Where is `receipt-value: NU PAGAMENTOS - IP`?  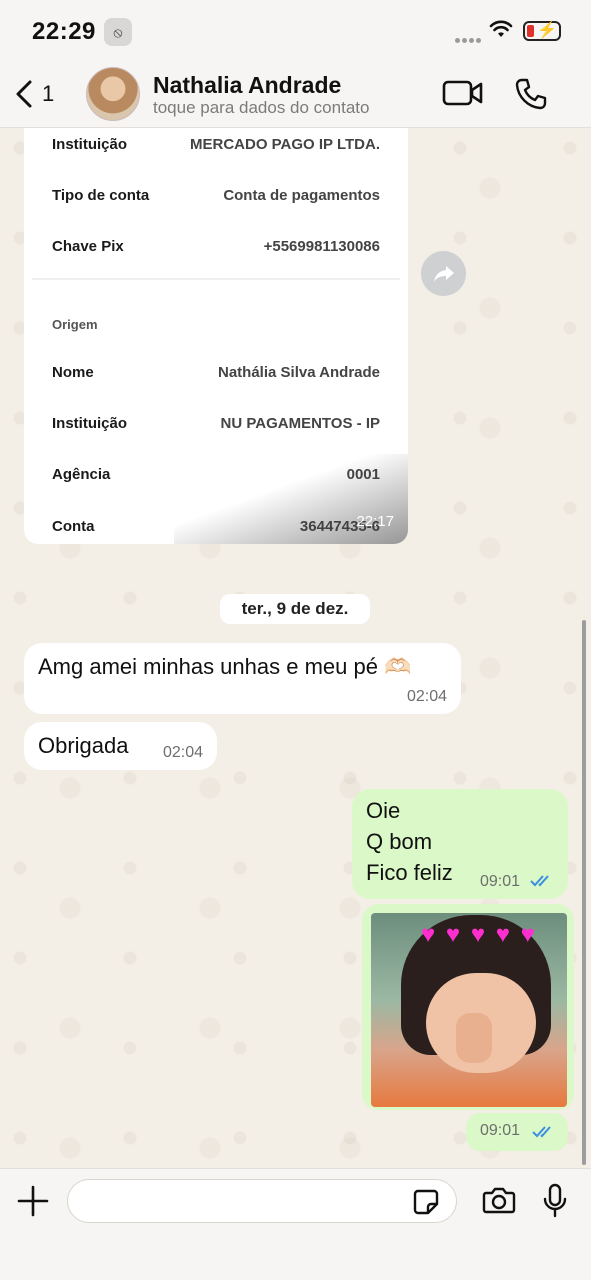 receipt-value: NU PAGAMENTOS - IP is located at coordinates (300, 423).